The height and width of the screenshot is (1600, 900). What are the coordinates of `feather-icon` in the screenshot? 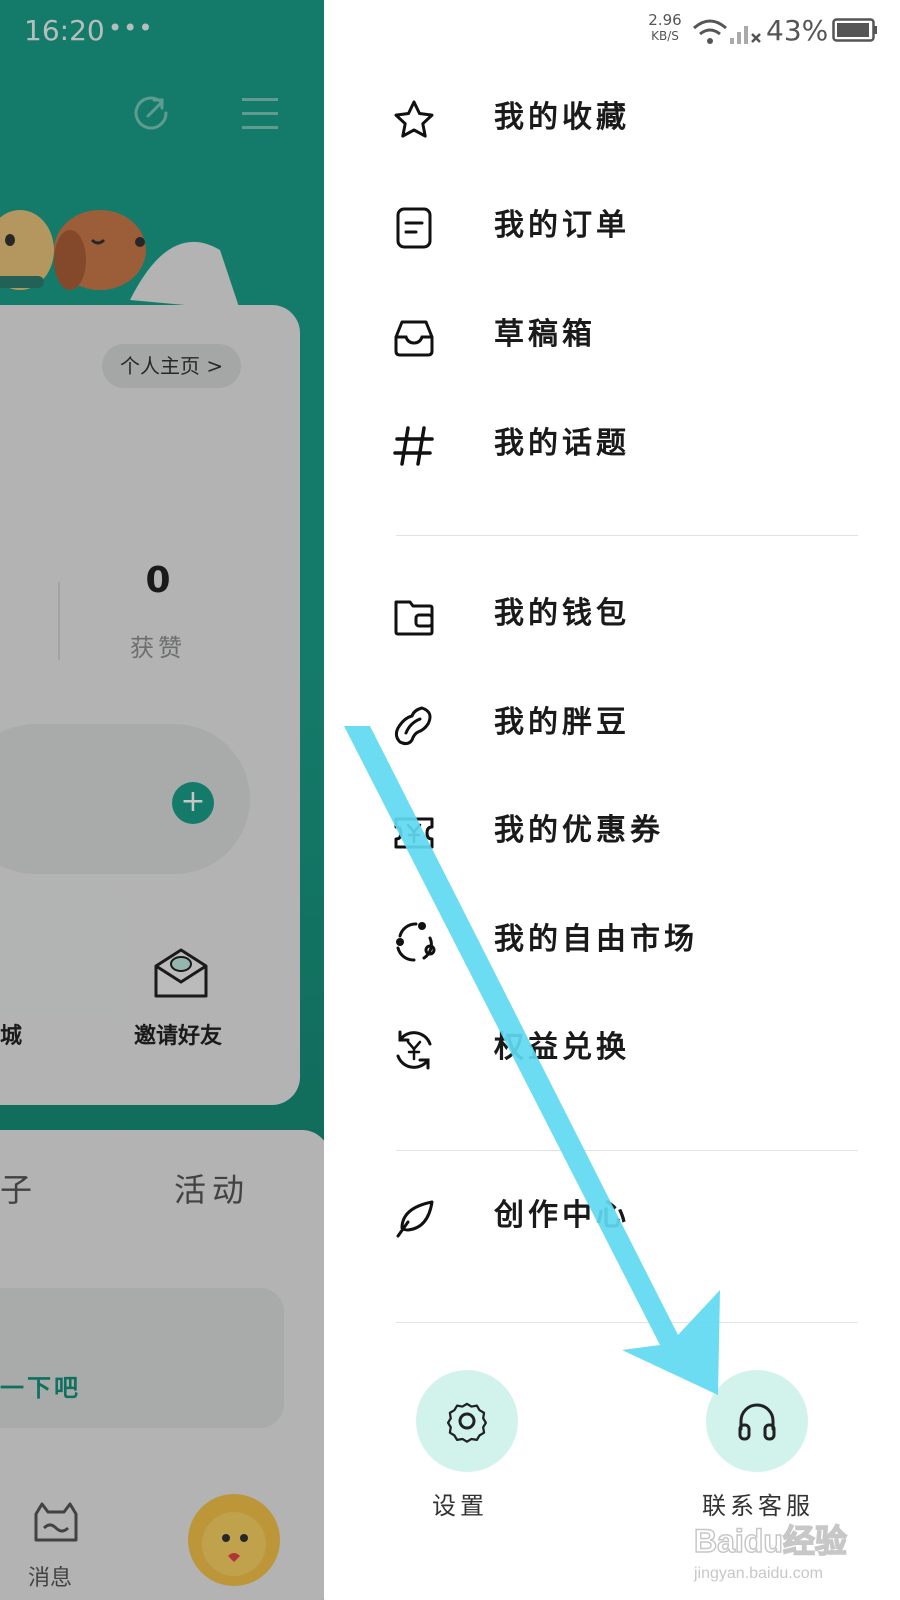 It's located at (415, 1219).